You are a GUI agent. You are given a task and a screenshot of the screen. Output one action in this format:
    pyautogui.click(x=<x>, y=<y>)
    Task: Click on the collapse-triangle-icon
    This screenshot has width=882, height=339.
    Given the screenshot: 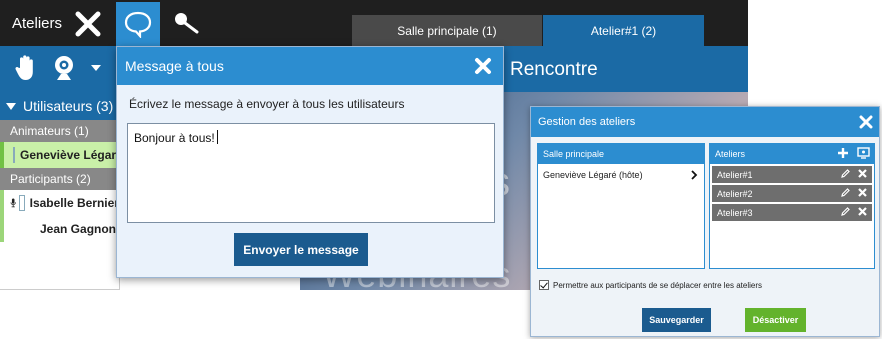 What is the action you would take?
    pyautogui.click(x=11, y=106)
    